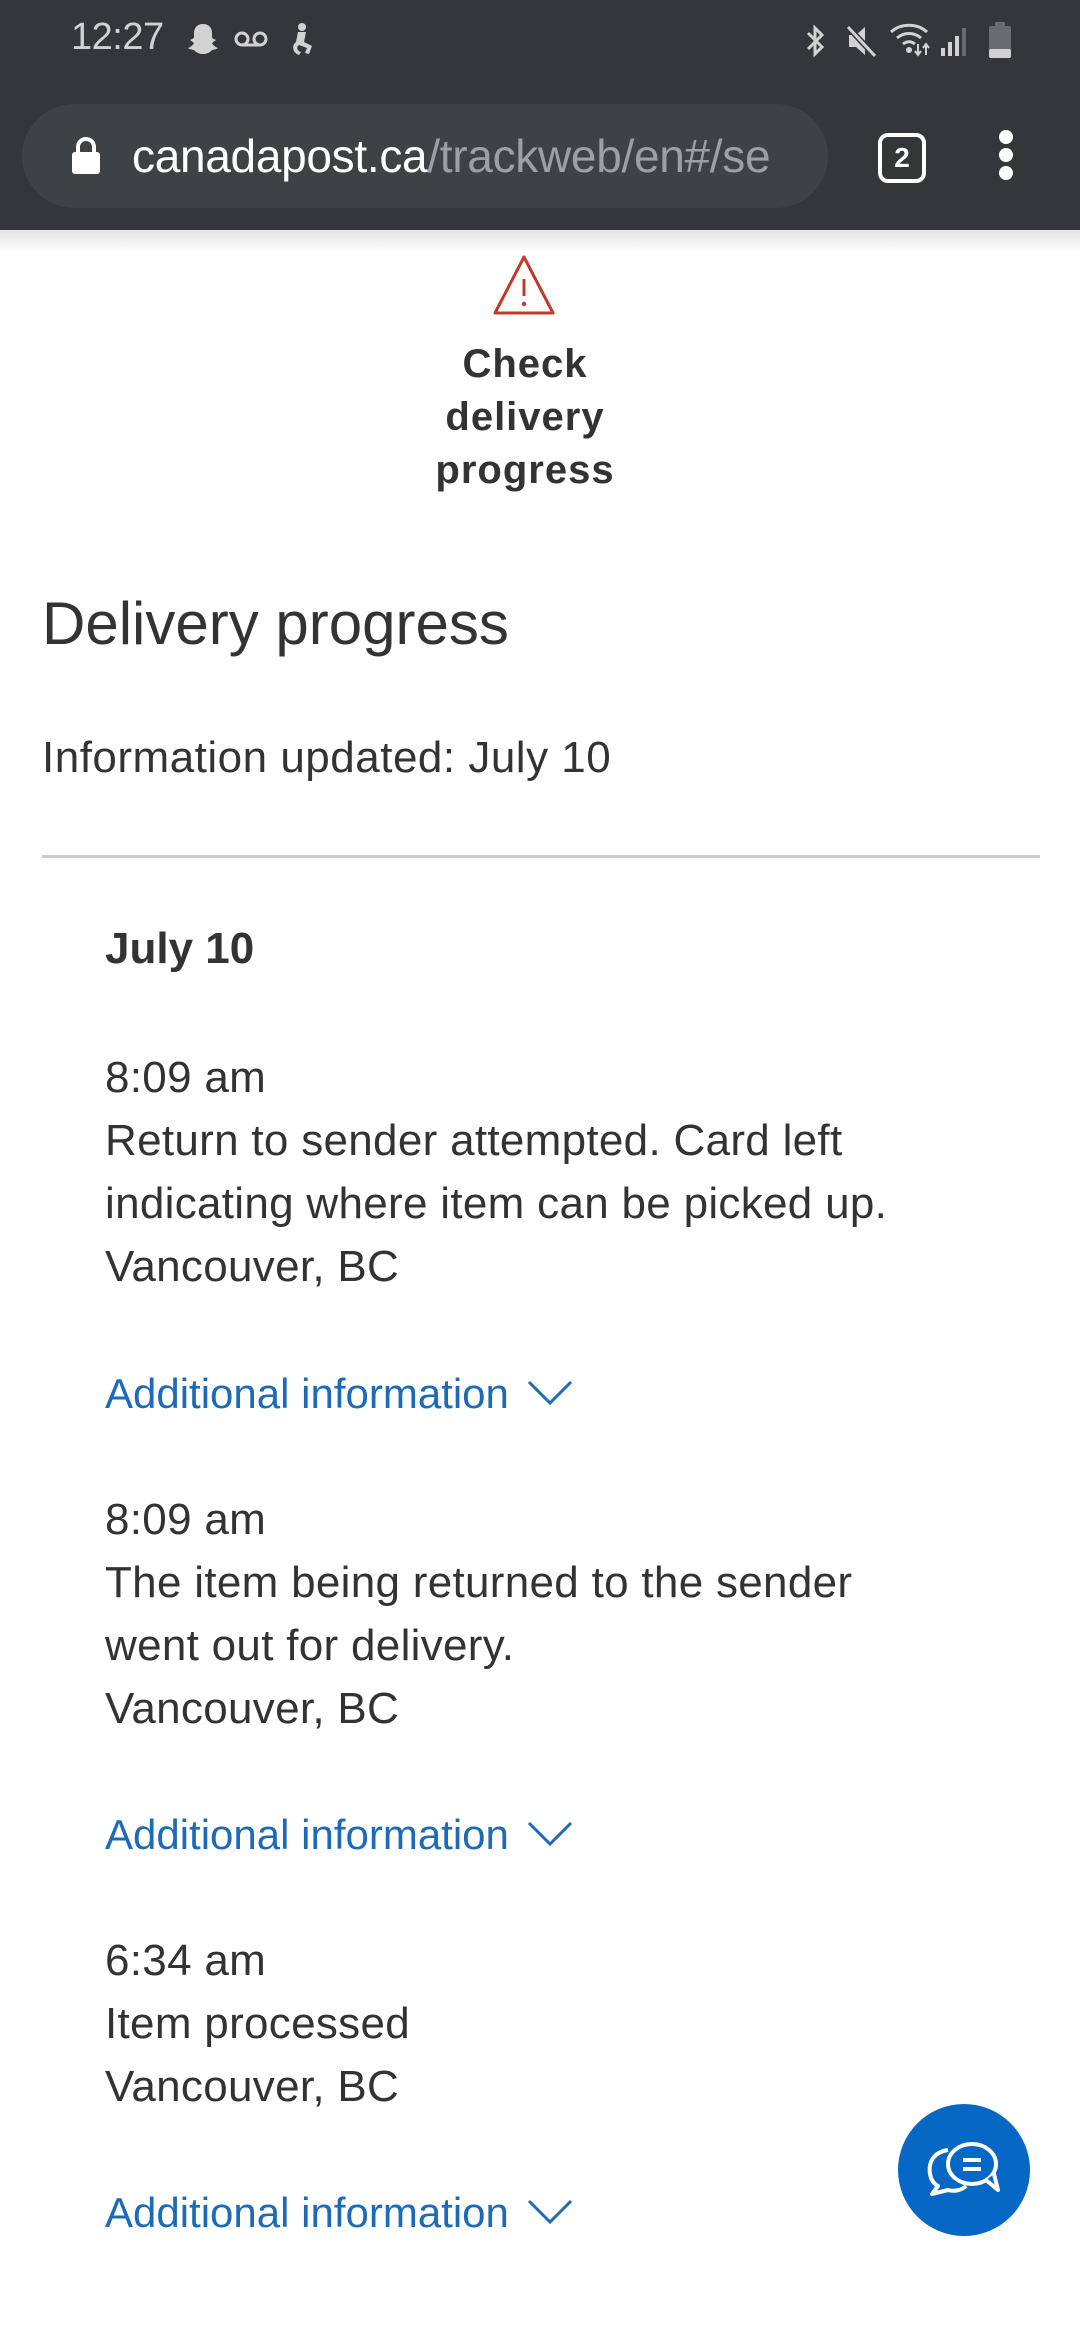 This screenshot has height=2340, width=1080. I want to click on day-heading: July 10, so click(180, 948).